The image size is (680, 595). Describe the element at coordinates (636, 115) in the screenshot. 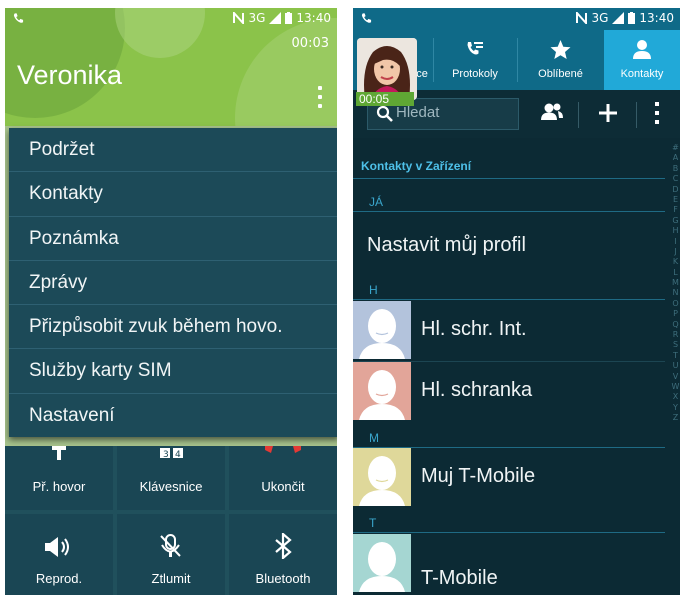

I see `toolbar-divider` at that location.